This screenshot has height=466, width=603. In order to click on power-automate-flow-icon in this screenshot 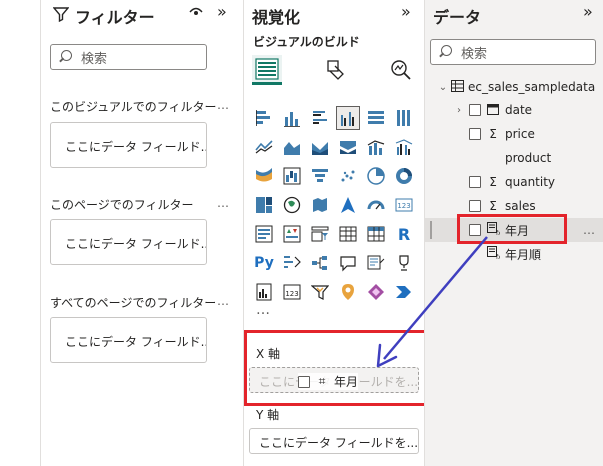, I will do `click(404, 292)`.